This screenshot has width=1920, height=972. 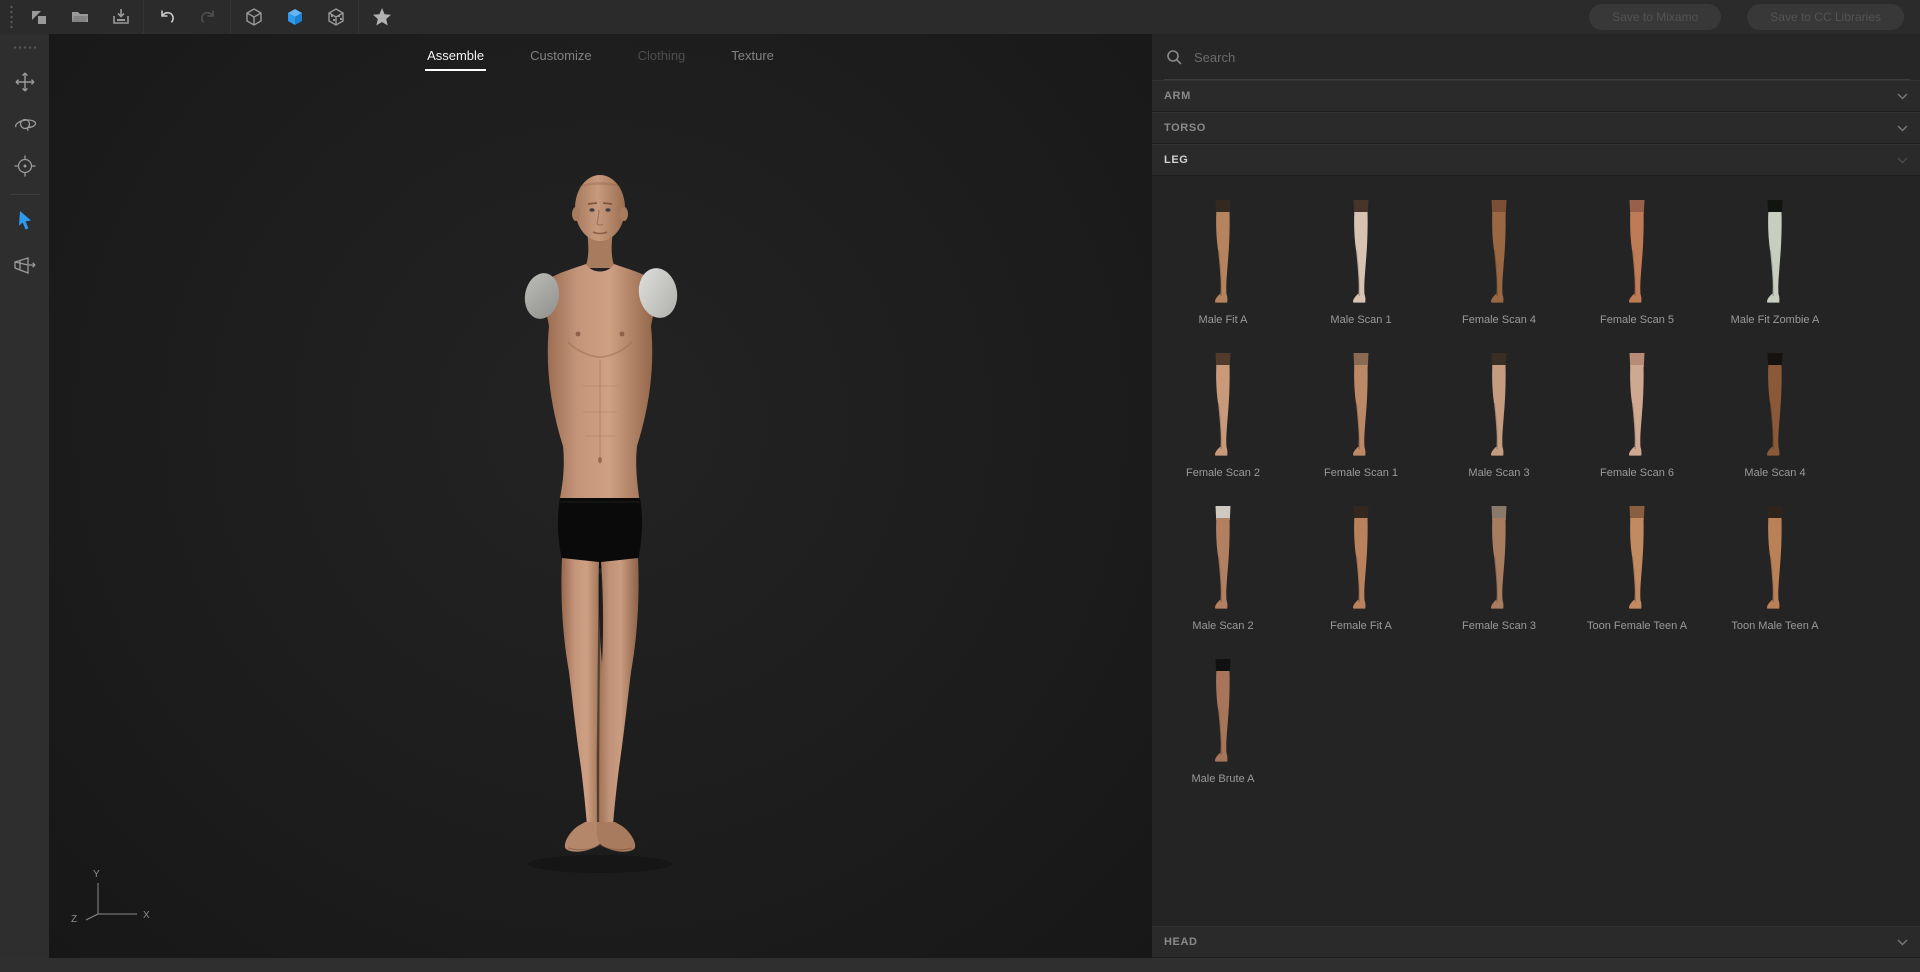 What do you see at coordinates (752, 58) in the screenshot?
I see `tab-texture: Texture` at bounding box center [752, 58].